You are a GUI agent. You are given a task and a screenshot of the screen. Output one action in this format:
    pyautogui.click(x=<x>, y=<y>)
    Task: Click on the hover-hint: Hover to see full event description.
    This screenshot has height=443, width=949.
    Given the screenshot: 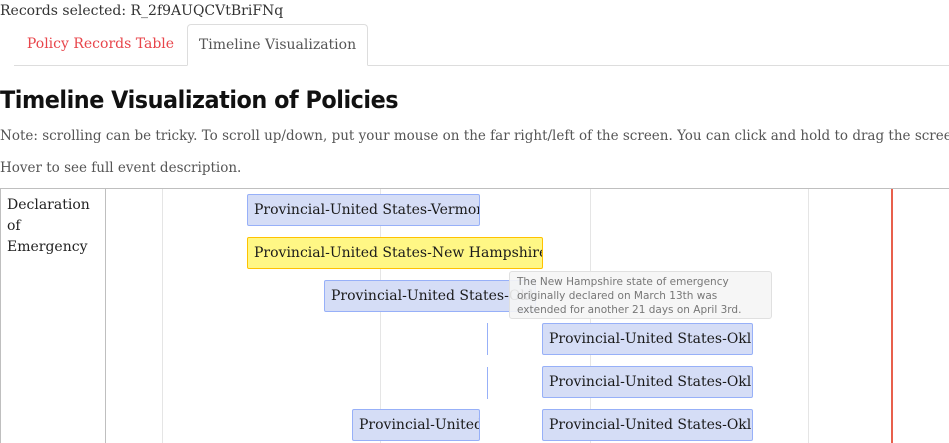 What is the action you would take?
    pyautogui.click(x=121, y=168)
    